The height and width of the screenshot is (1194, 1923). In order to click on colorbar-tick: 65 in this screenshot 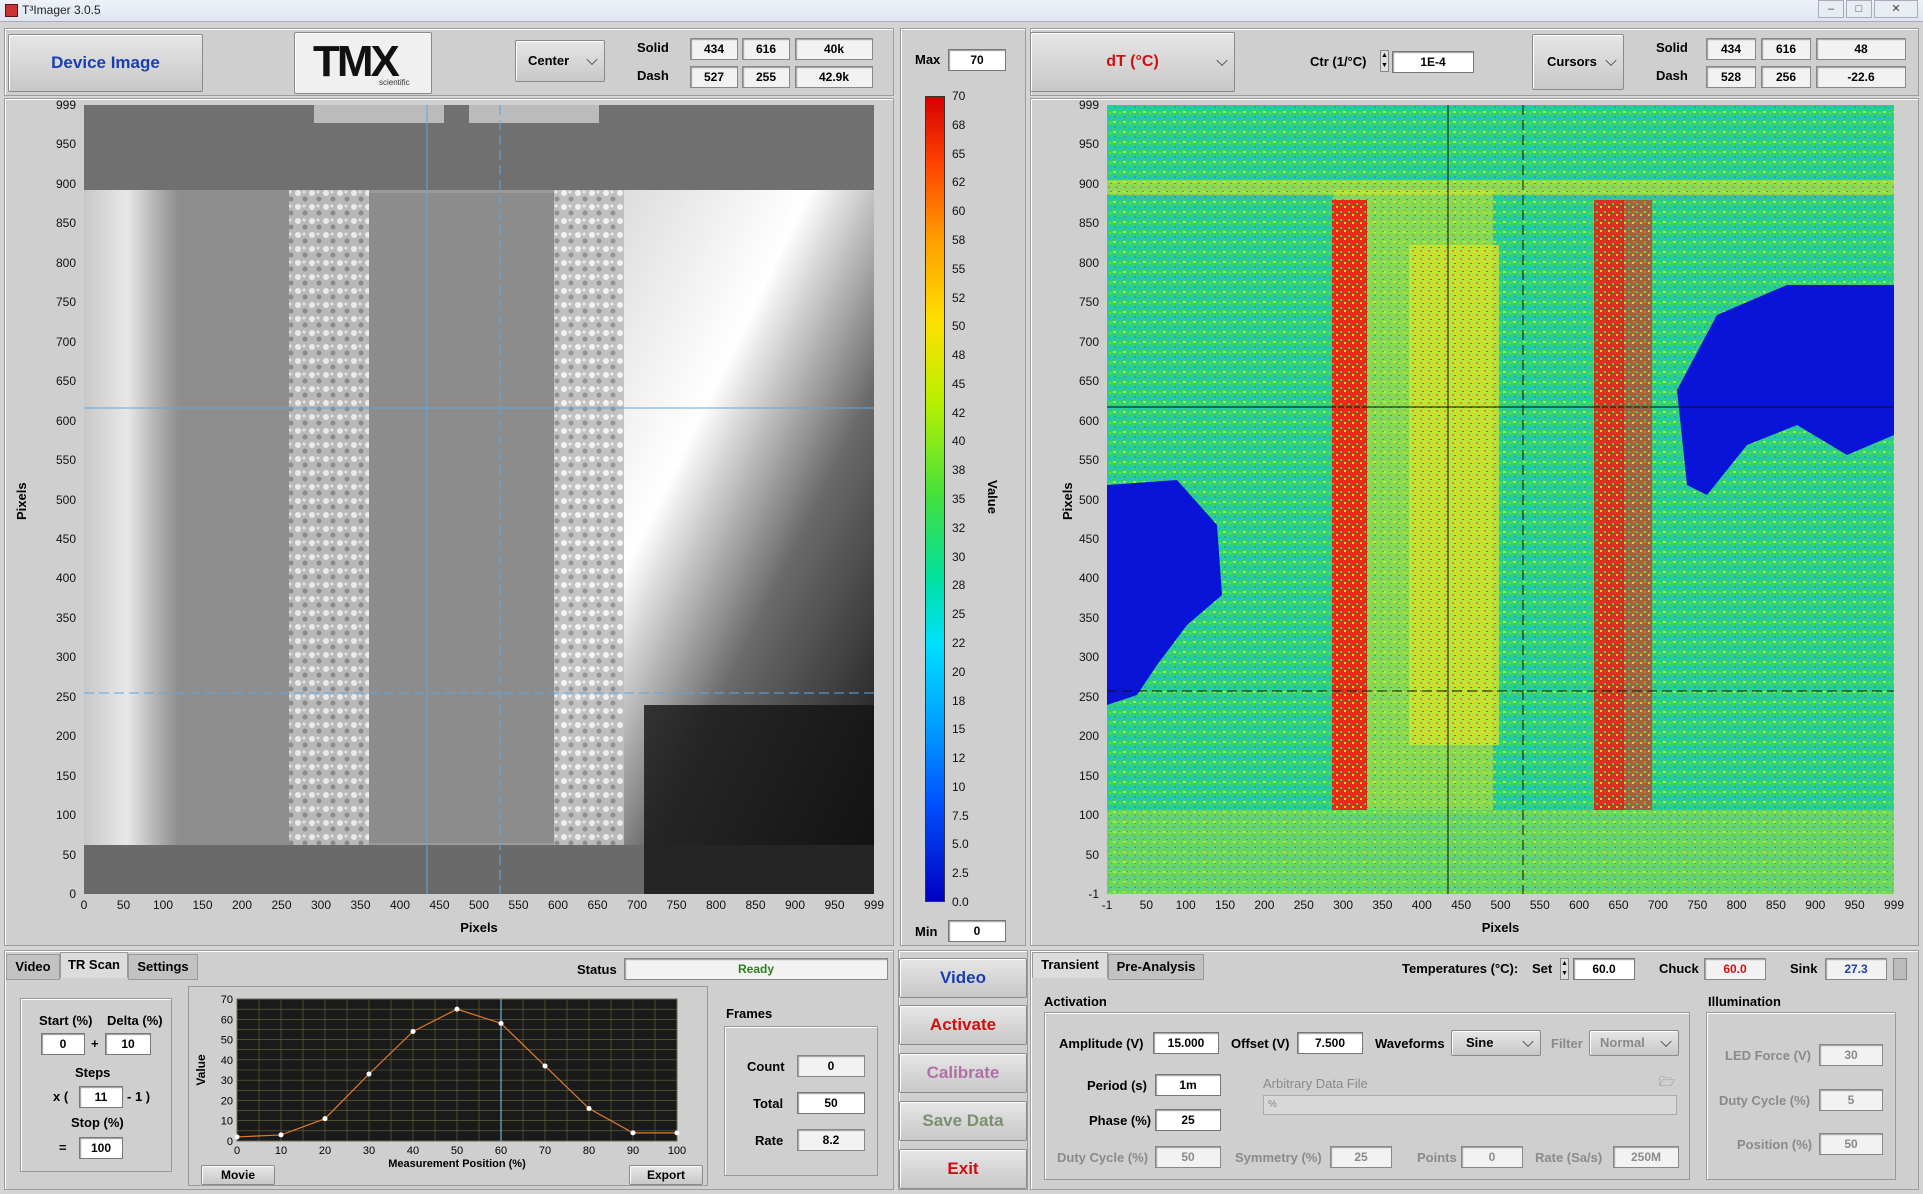, I will do `click(959, 153)`.